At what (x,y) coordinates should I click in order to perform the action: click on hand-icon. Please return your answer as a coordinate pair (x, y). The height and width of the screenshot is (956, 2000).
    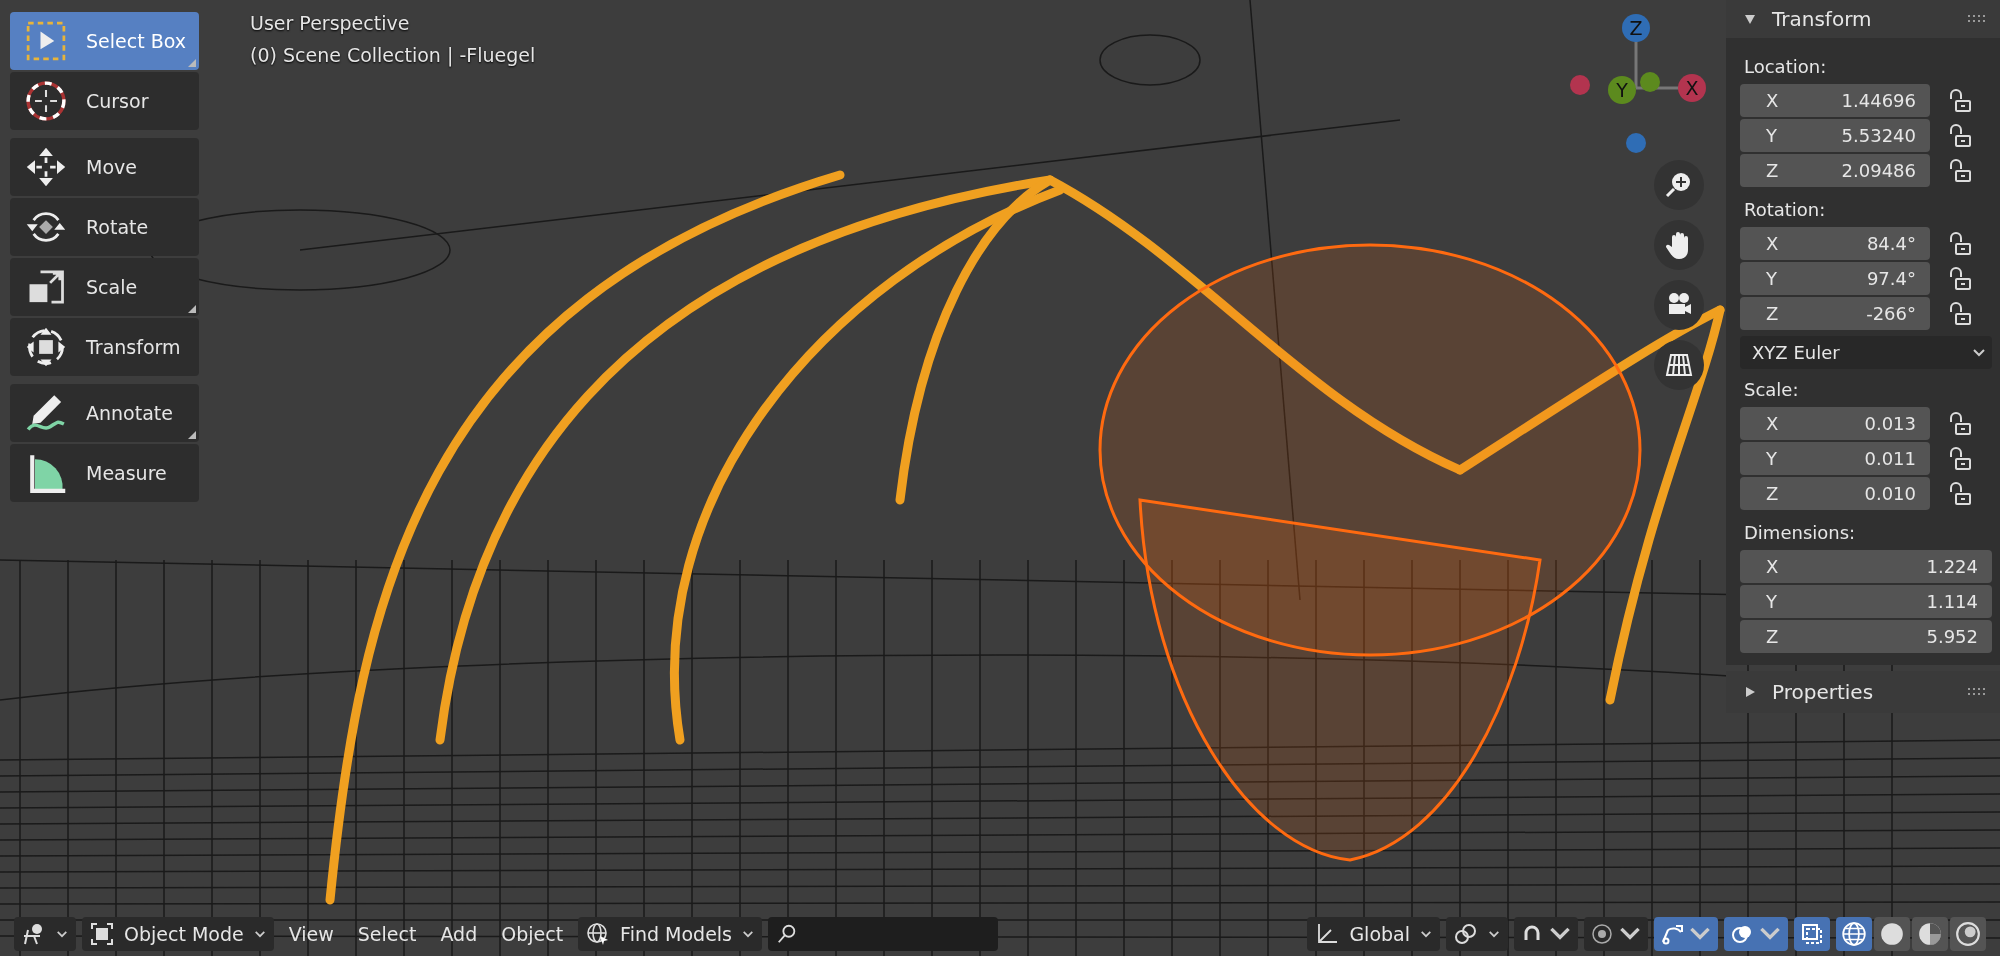
    Looking at the image, I should click on (1679, 245).